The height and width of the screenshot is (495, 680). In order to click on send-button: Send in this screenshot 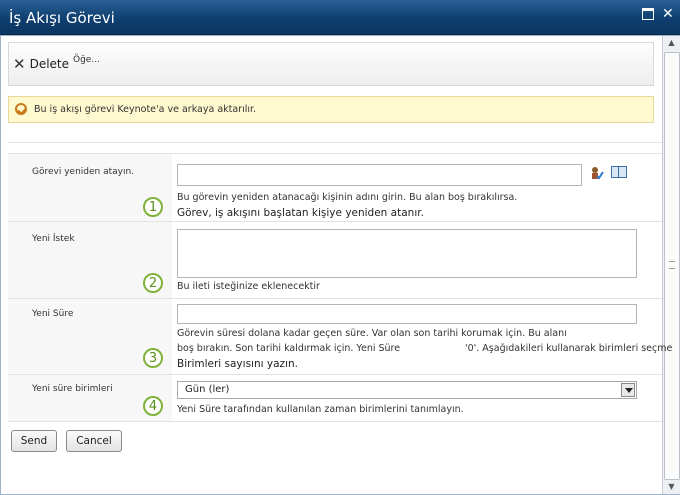, I will do `click(34, 441)`.